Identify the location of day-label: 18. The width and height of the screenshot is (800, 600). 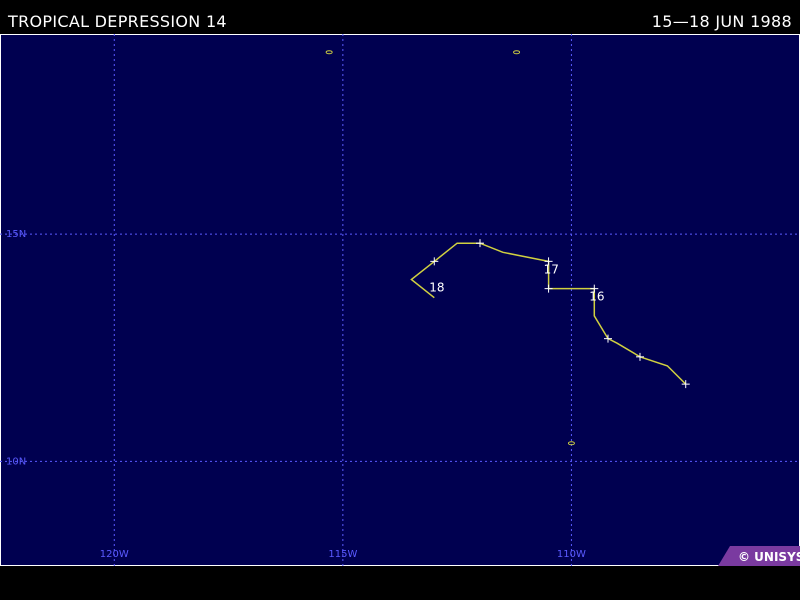
(436, 288).